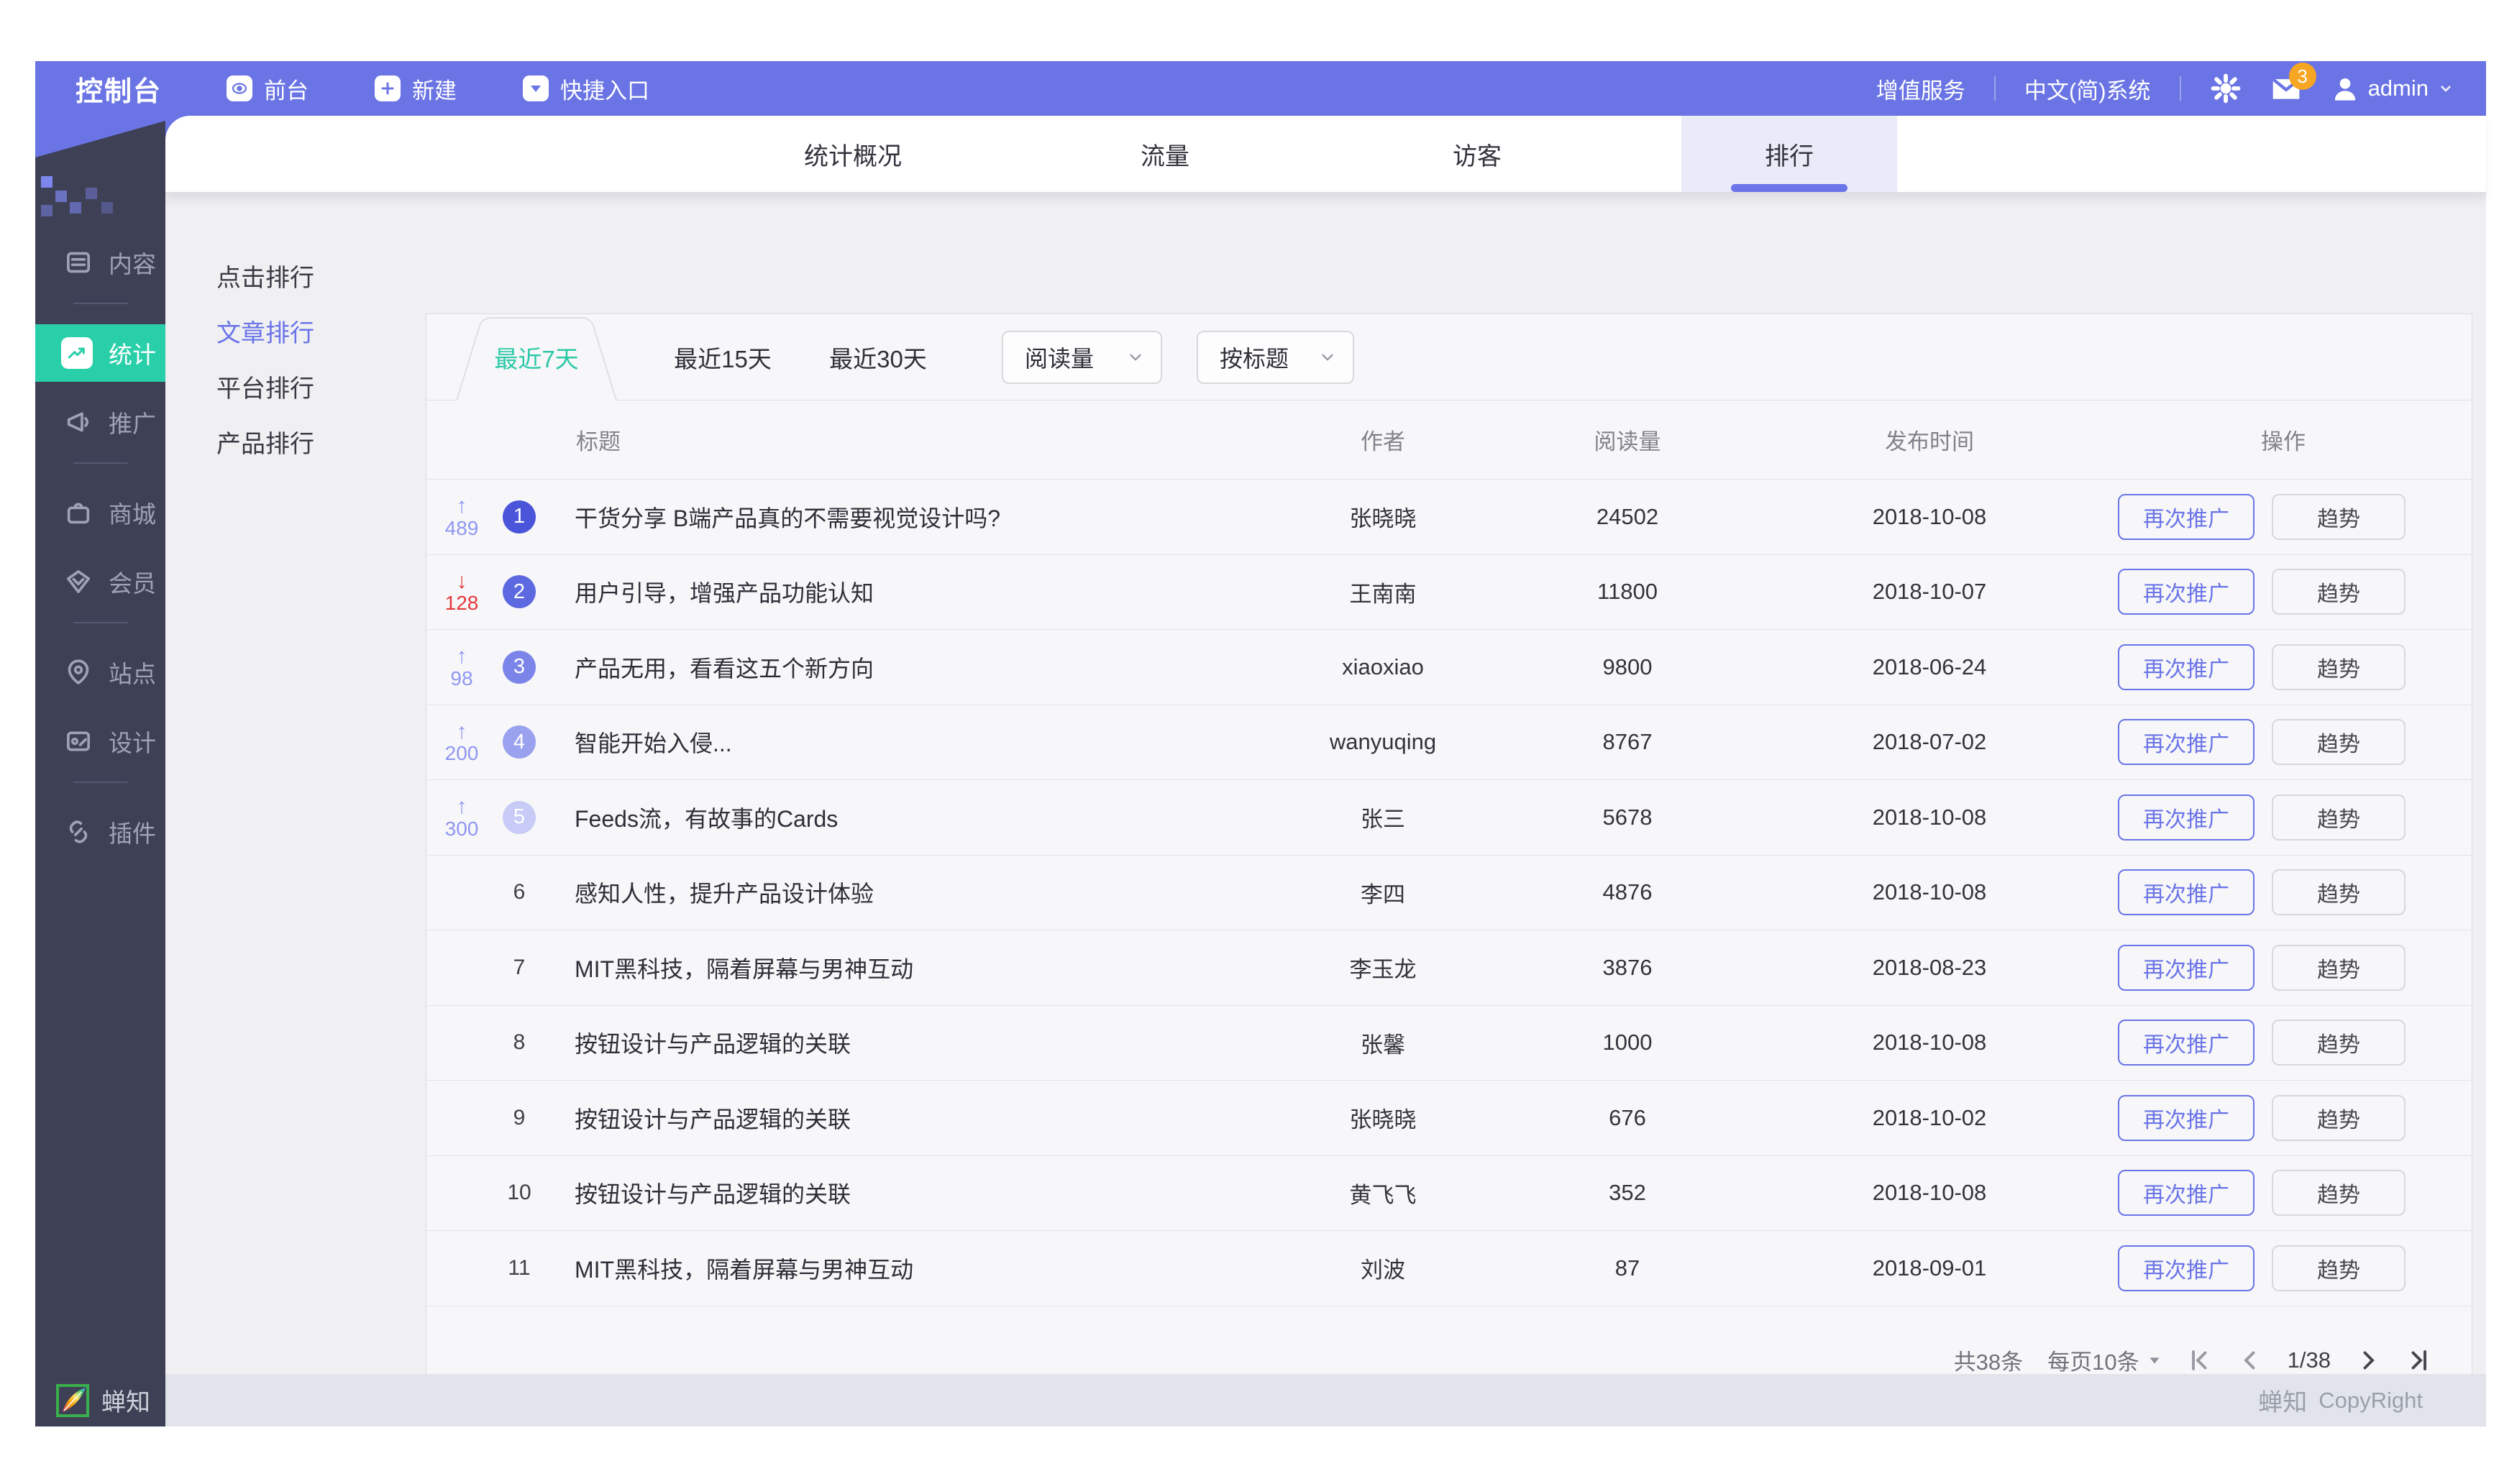 Image resolution: width=2517 pixels, height=1484 pixels. I want to click on design-icon, so click(79, 741).